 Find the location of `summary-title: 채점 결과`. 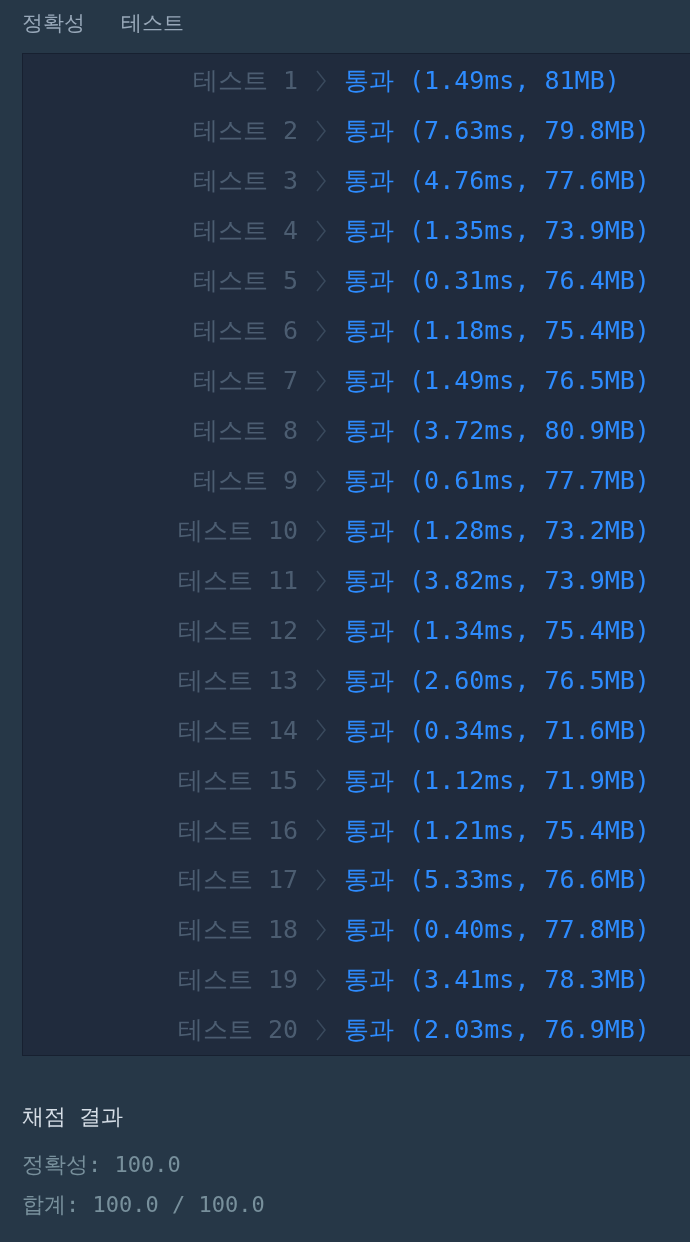

summary-title: 채점 결과 is located at coordinates (73, 1117).